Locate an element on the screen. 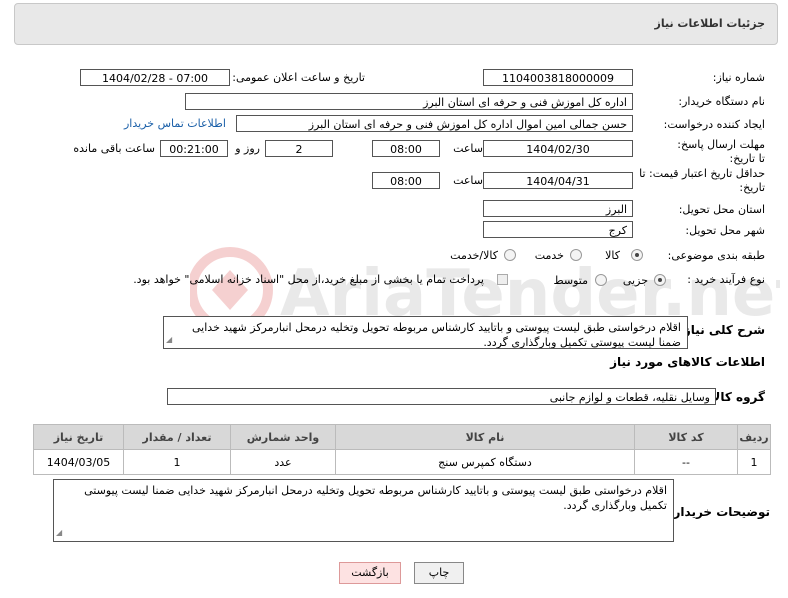 This screenshot has height=598, width=788. col-code-header: کد کالا is located at coordinates (686, 437).